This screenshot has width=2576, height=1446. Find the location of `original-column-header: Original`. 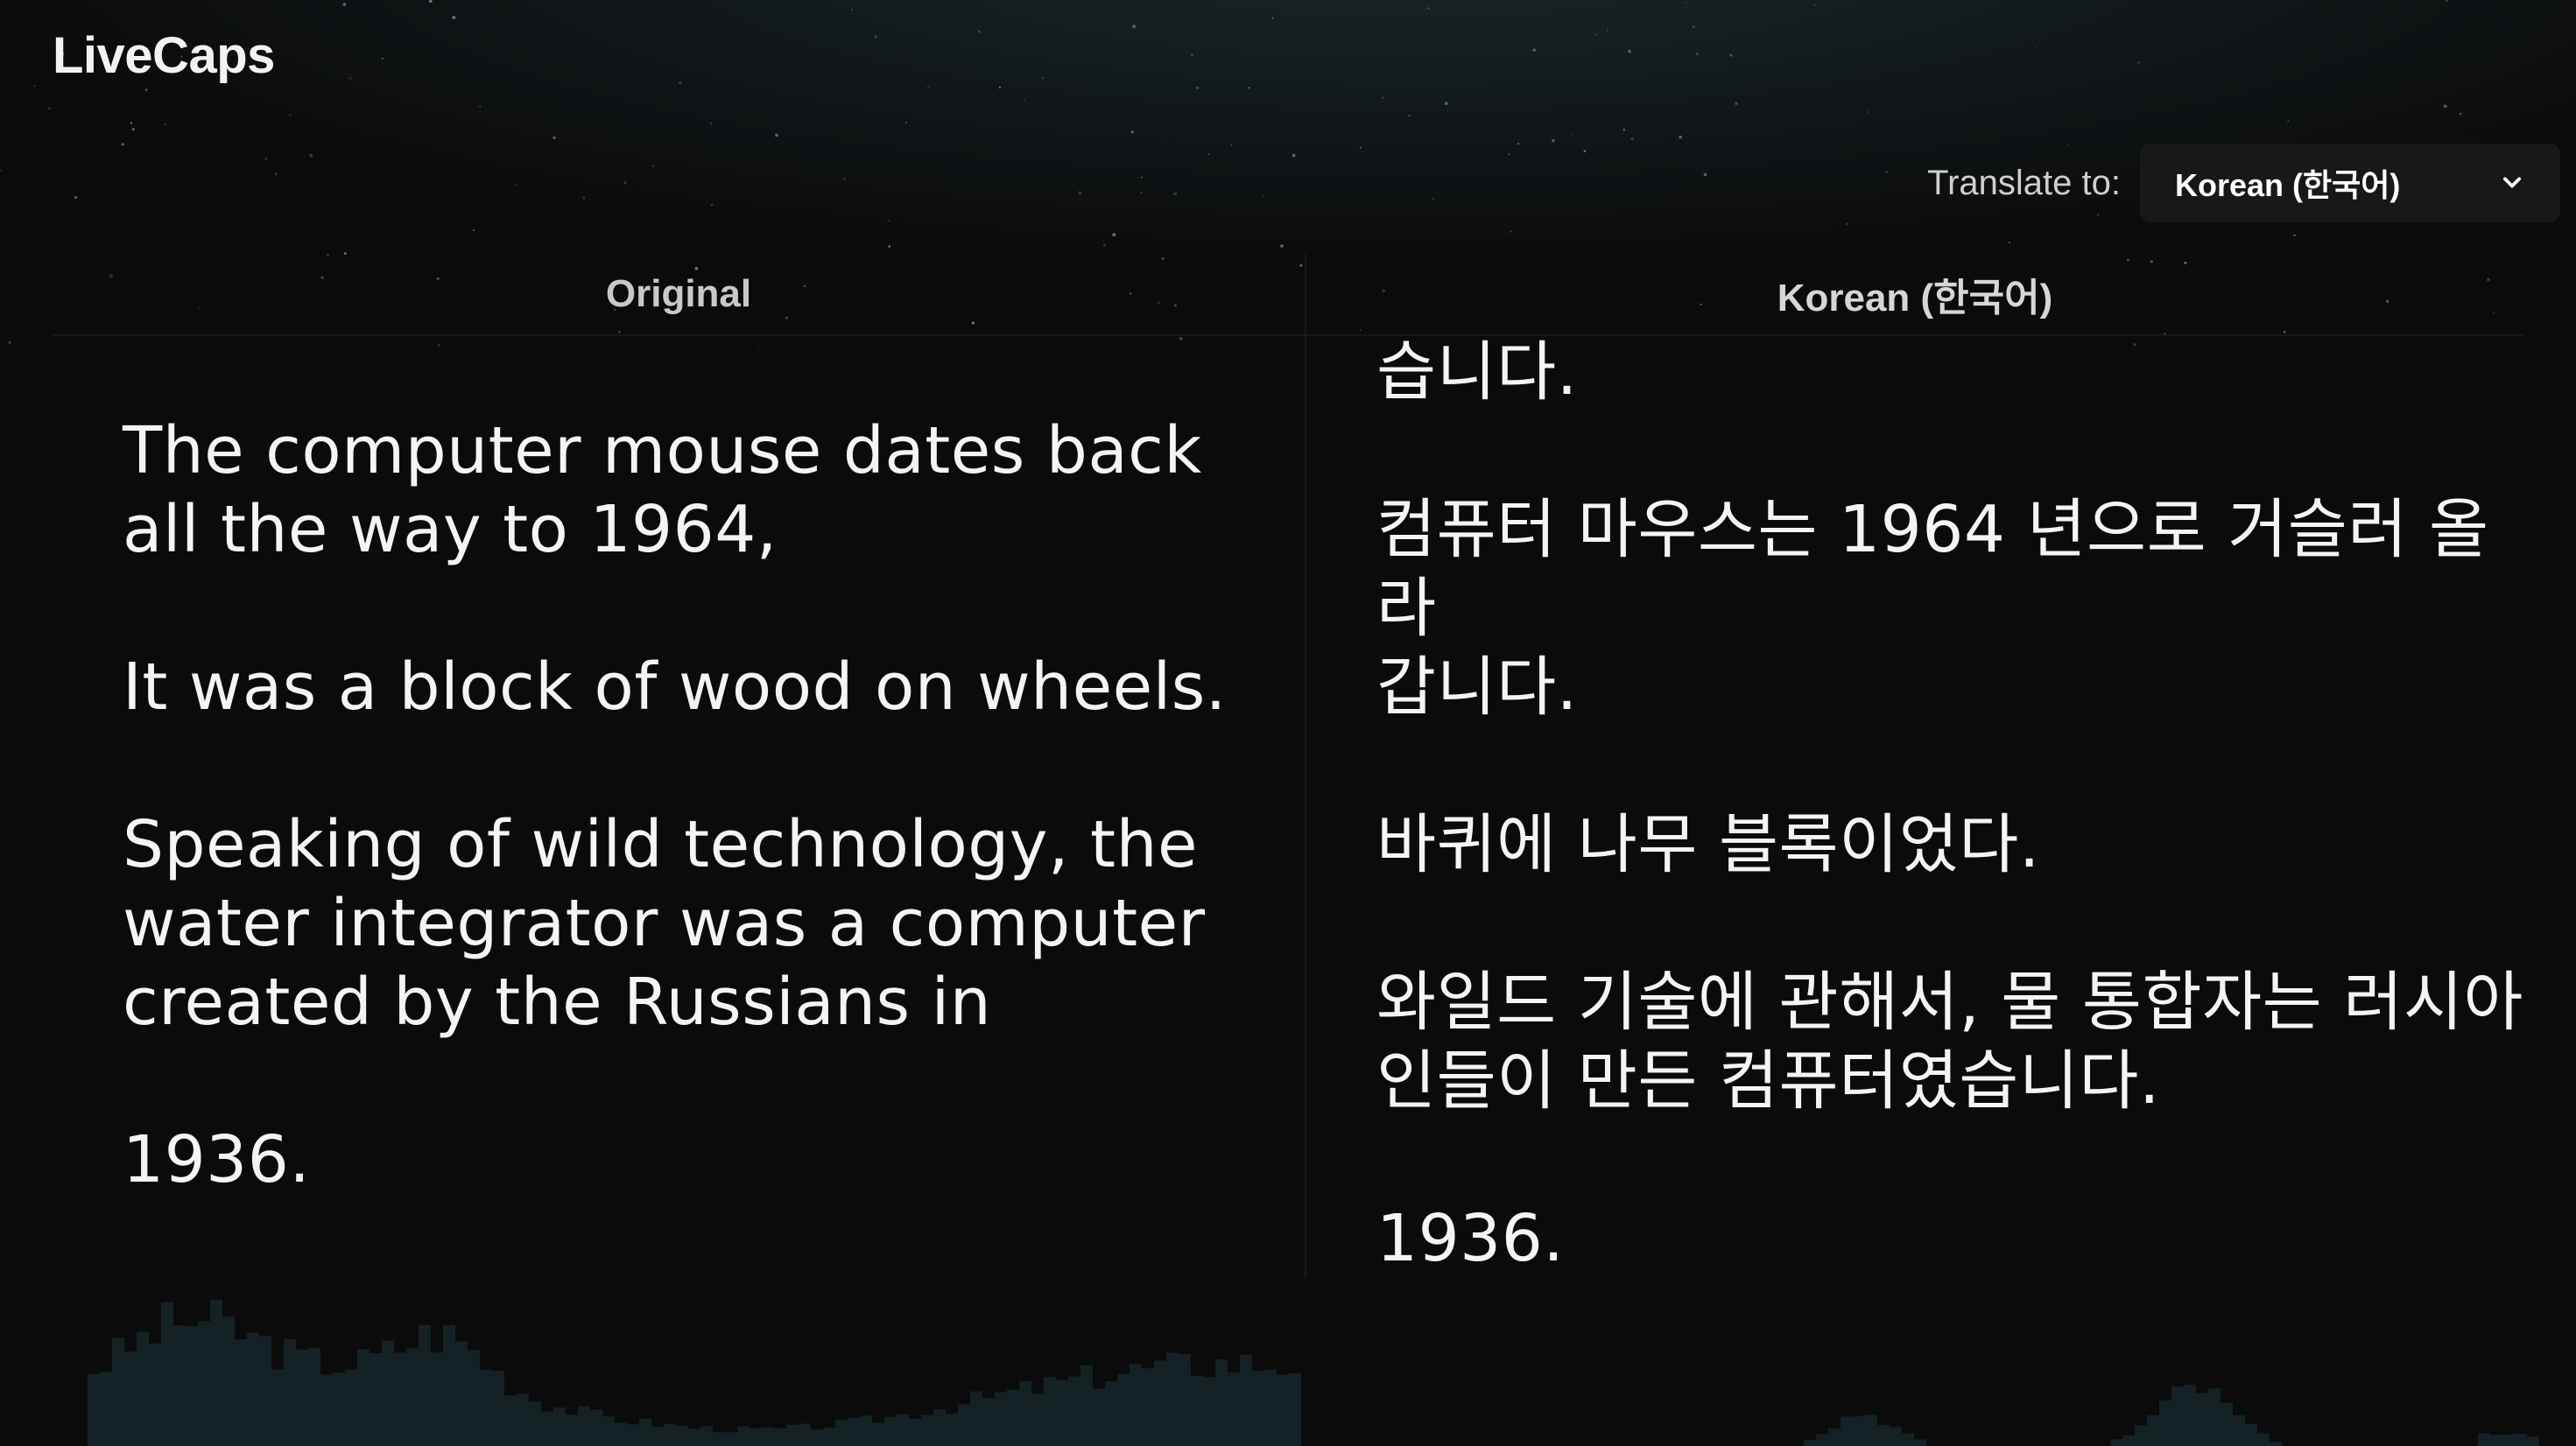

original-column-header: Original is located at coordinates (679, 295).